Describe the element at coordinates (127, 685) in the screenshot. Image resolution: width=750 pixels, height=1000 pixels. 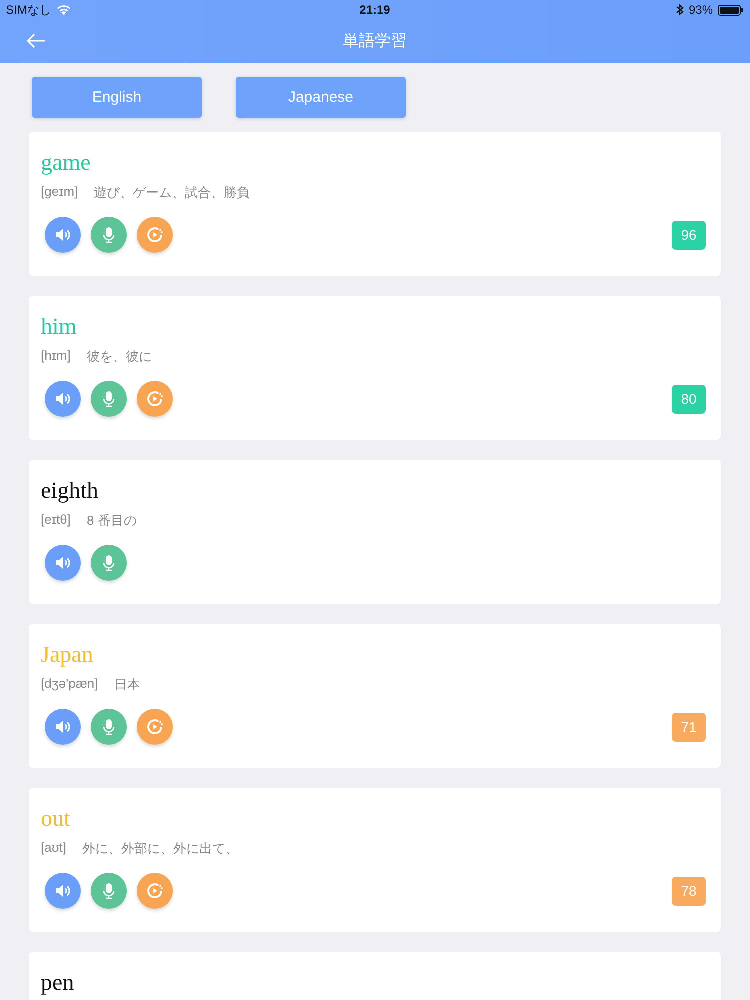
I see `meaning-text: 日本` at that location.